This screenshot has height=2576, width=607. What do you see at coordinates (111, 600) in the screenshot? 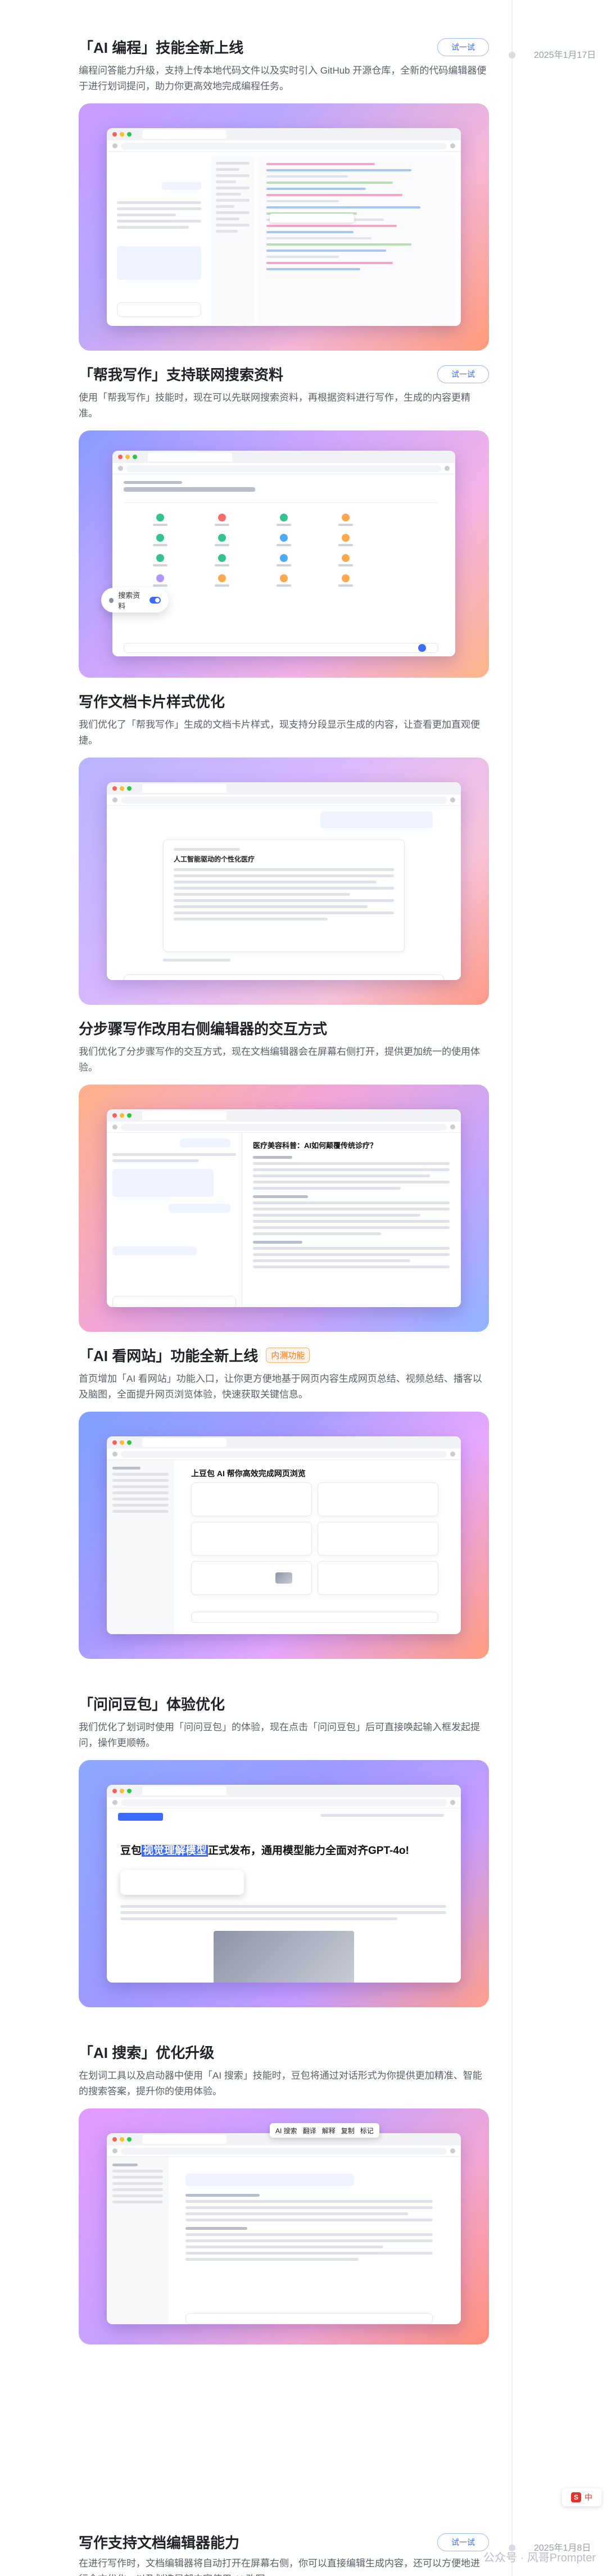
I see `globe-icon` at bounding box center [111, 600].